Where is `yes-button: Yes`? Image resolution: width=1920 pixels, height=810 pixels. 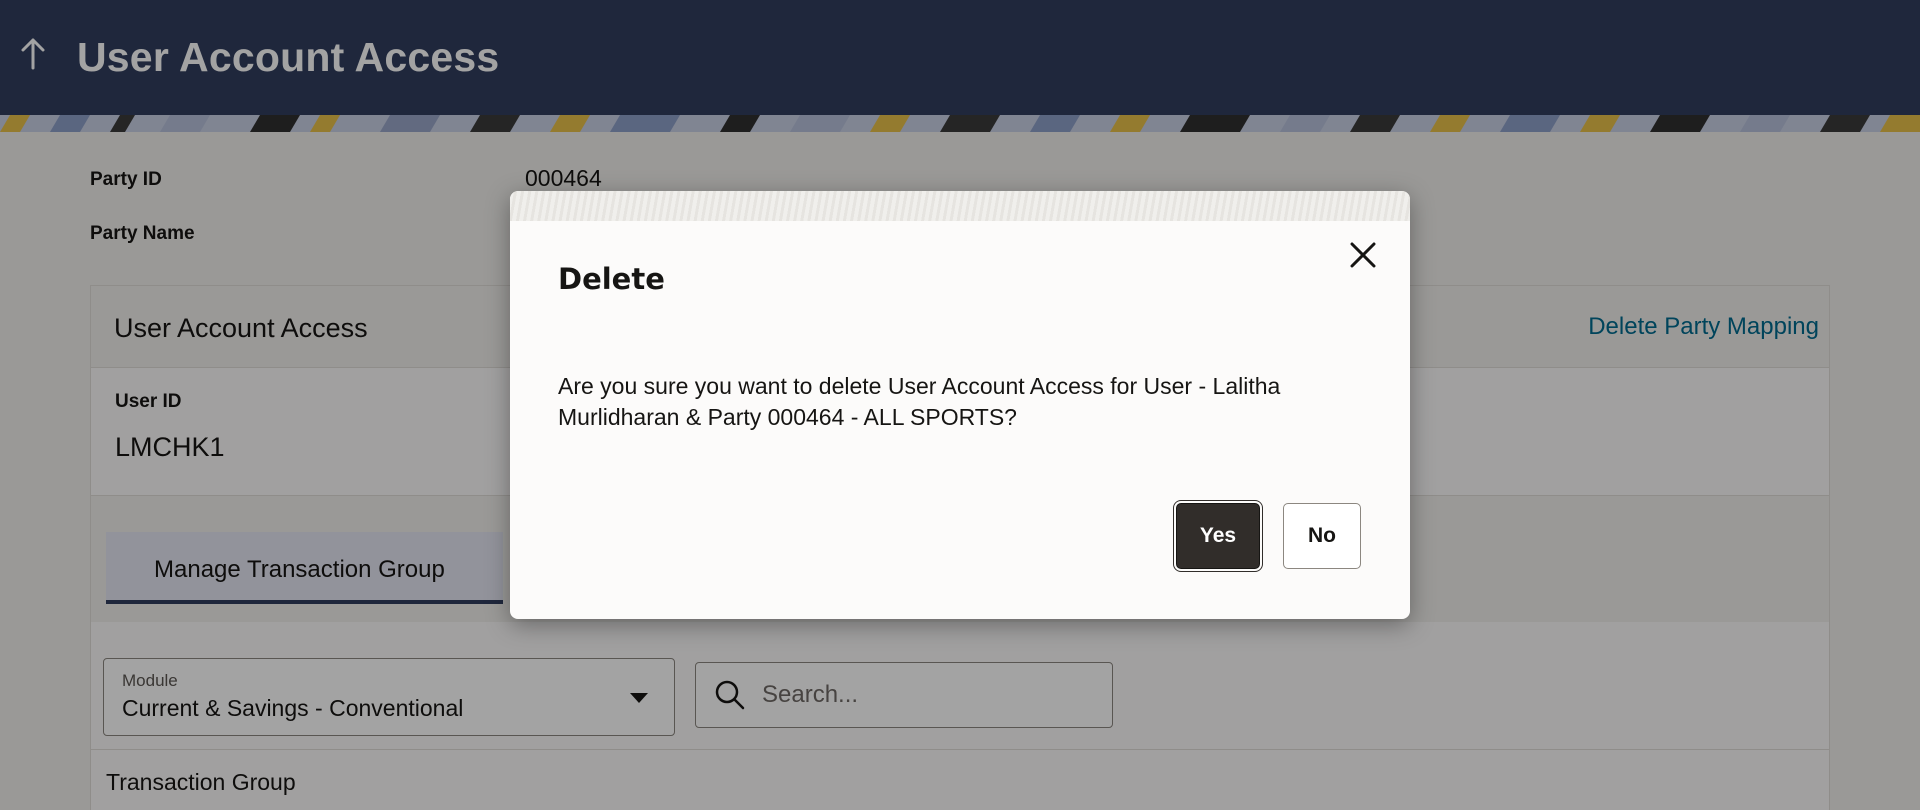 yes-button: Yes is located at coordinates (1218, 536).